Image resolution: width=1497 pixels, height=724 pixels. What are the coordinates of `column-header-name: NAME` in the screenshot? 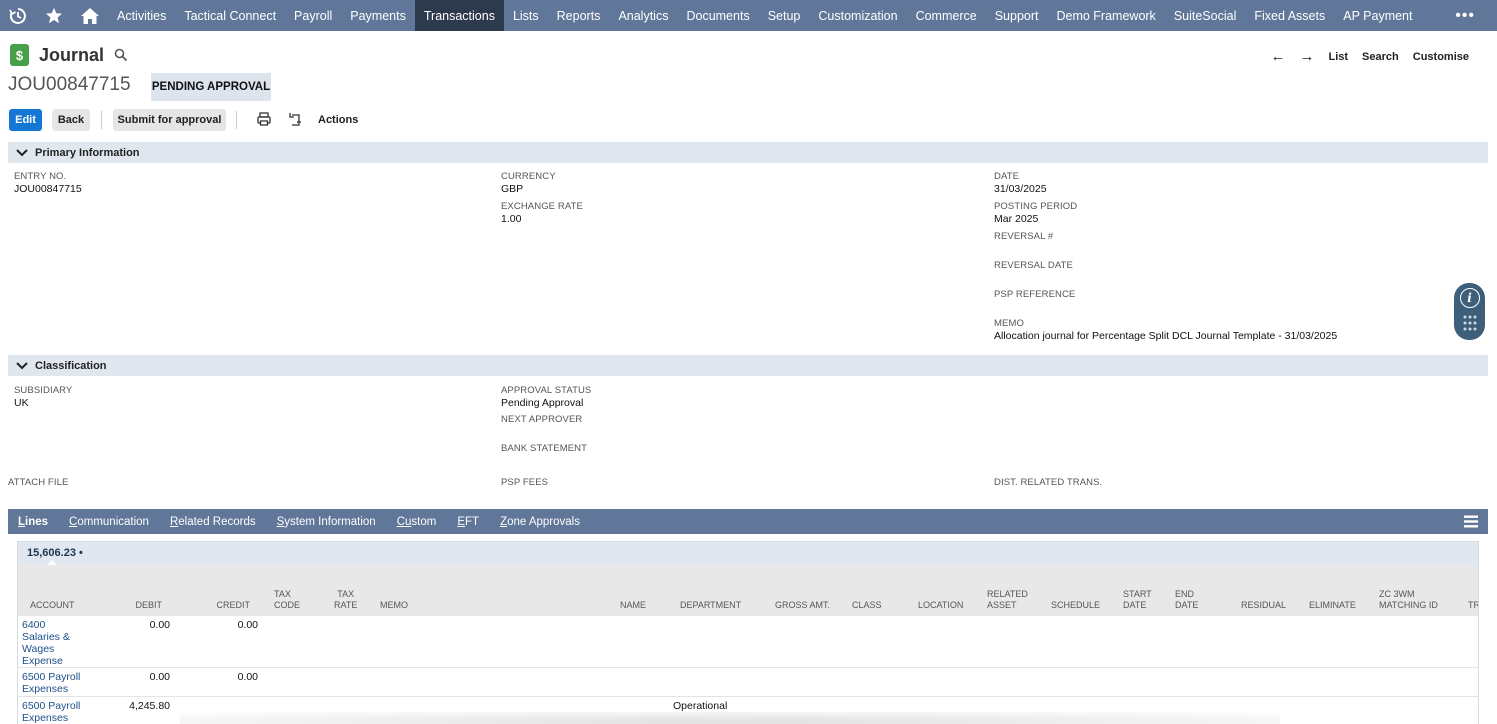 It's located at (633, 605).